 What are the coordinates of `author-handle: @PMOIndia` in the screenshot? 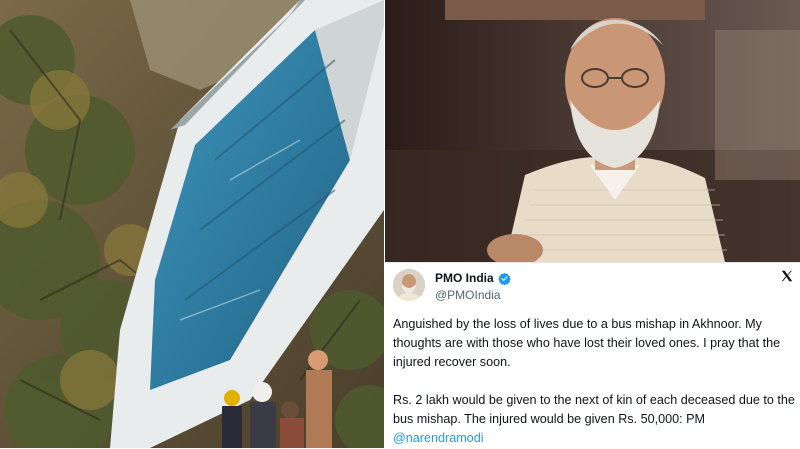 It's located at (468, 295).